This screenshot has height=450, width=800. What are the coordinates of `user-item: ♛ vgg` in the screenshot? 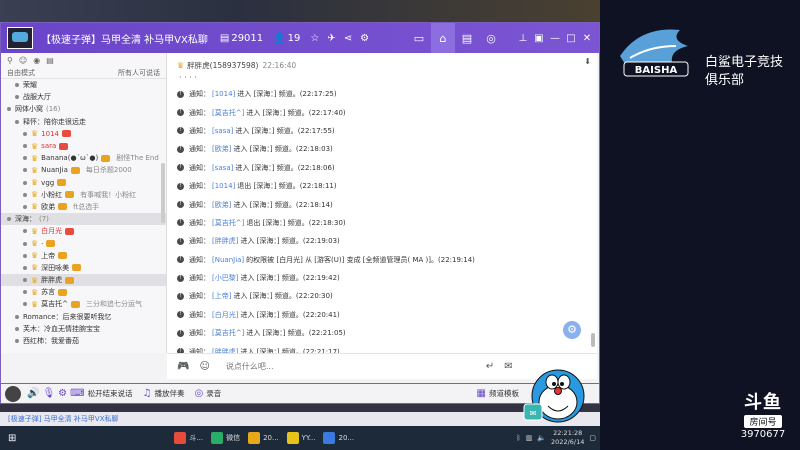 It's located at (83, 183).